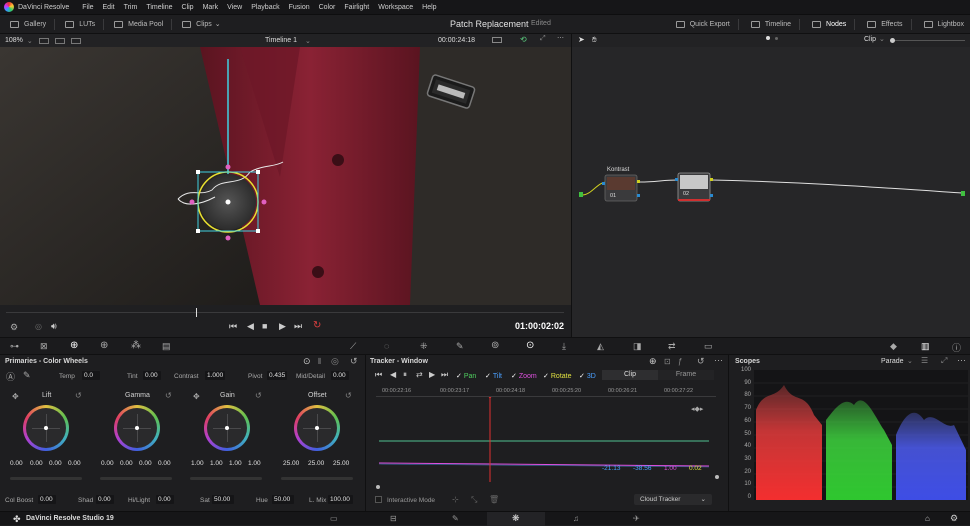  I want to click on reset-icon: ↺, so click(701, 361).